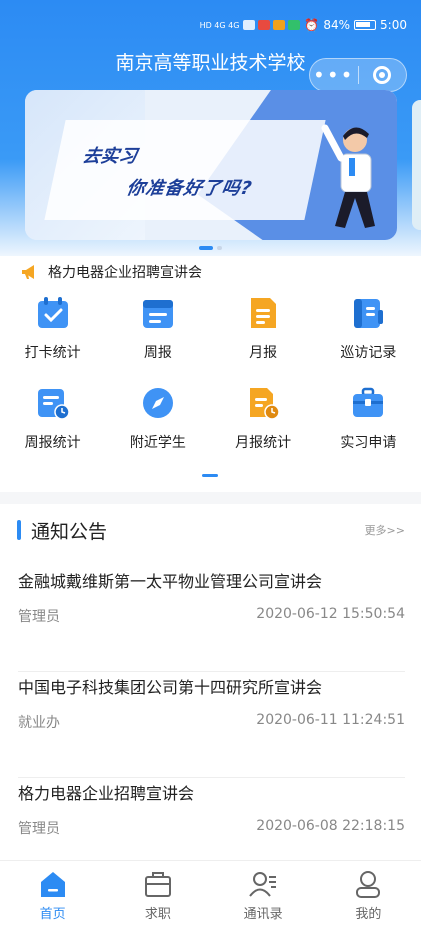 The height and width of the screenshot is (930, 421). I want to click on grid-item-label: 附近学生, so click(157, 443).